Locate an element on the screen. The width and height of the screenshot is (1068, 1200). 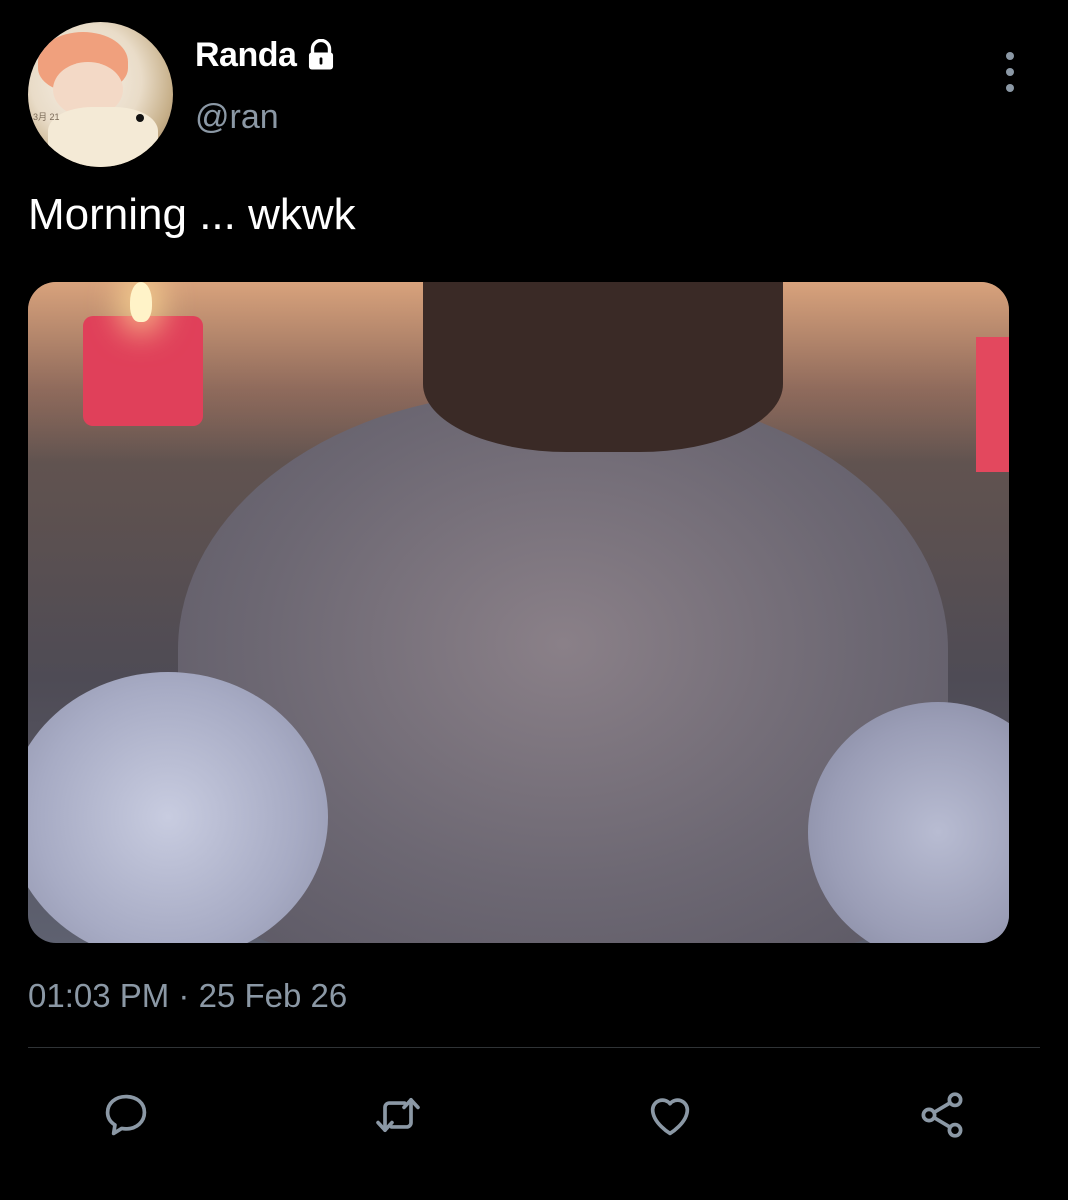
media-candle-right is located at coordinates (992, 404).